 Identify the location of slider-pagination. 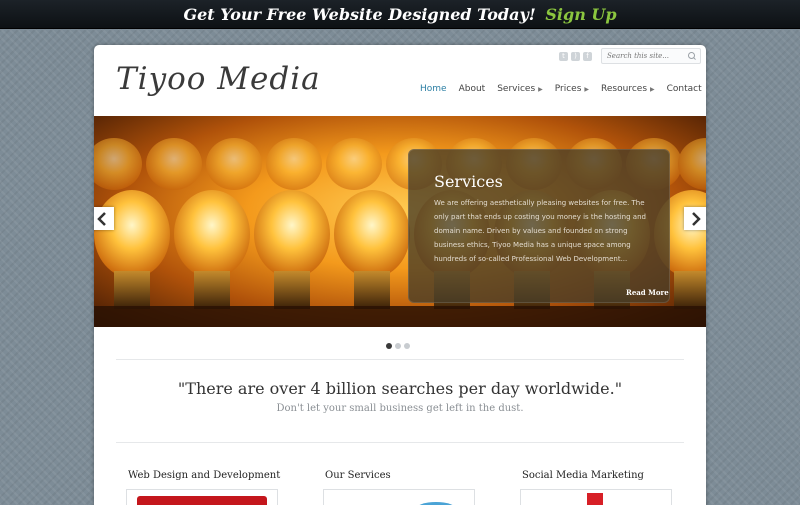
(398, 346).